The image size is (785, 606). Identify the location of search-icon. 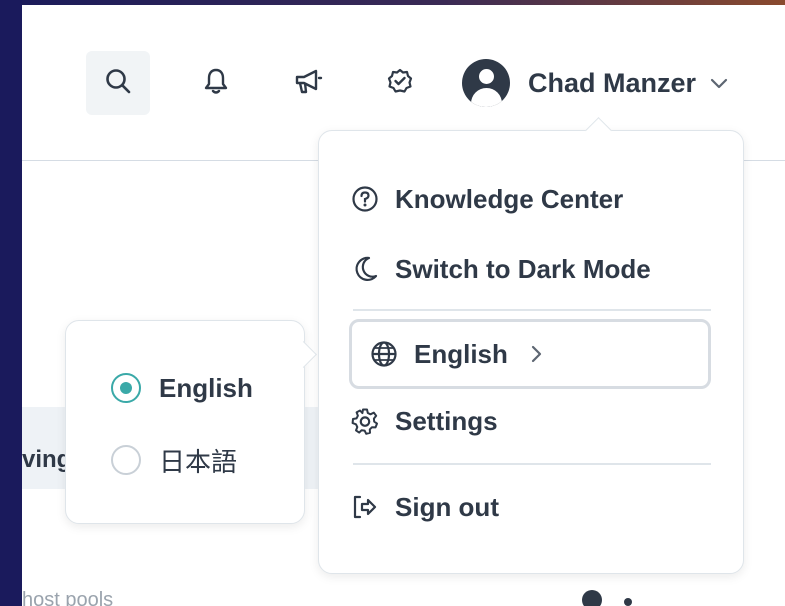
(118, 83).